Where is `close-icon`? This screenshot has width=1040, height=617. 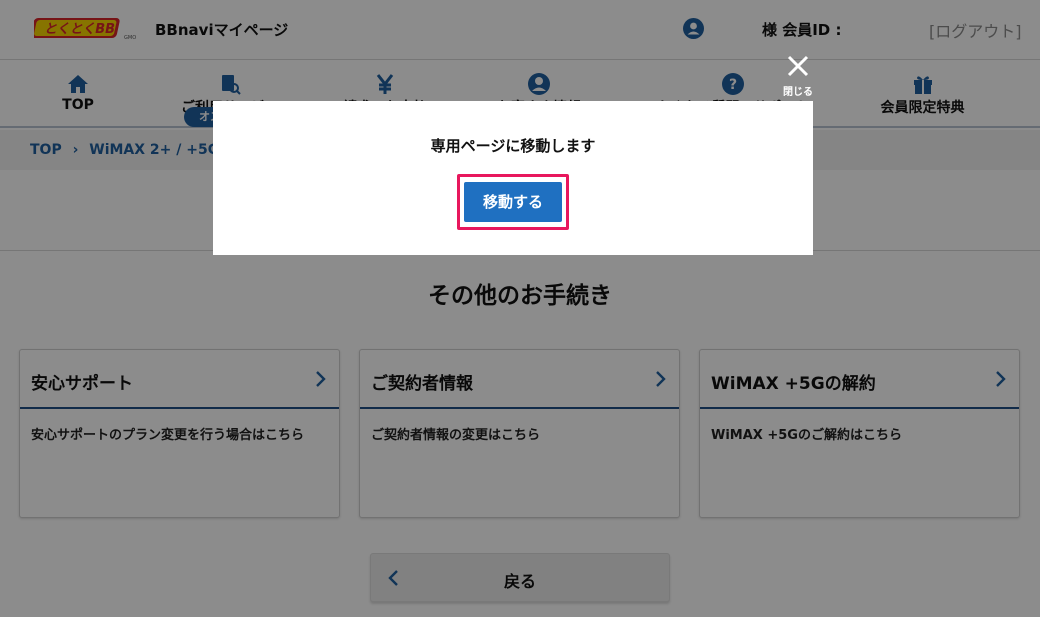 close-icon is located at coordinates (798, 66).